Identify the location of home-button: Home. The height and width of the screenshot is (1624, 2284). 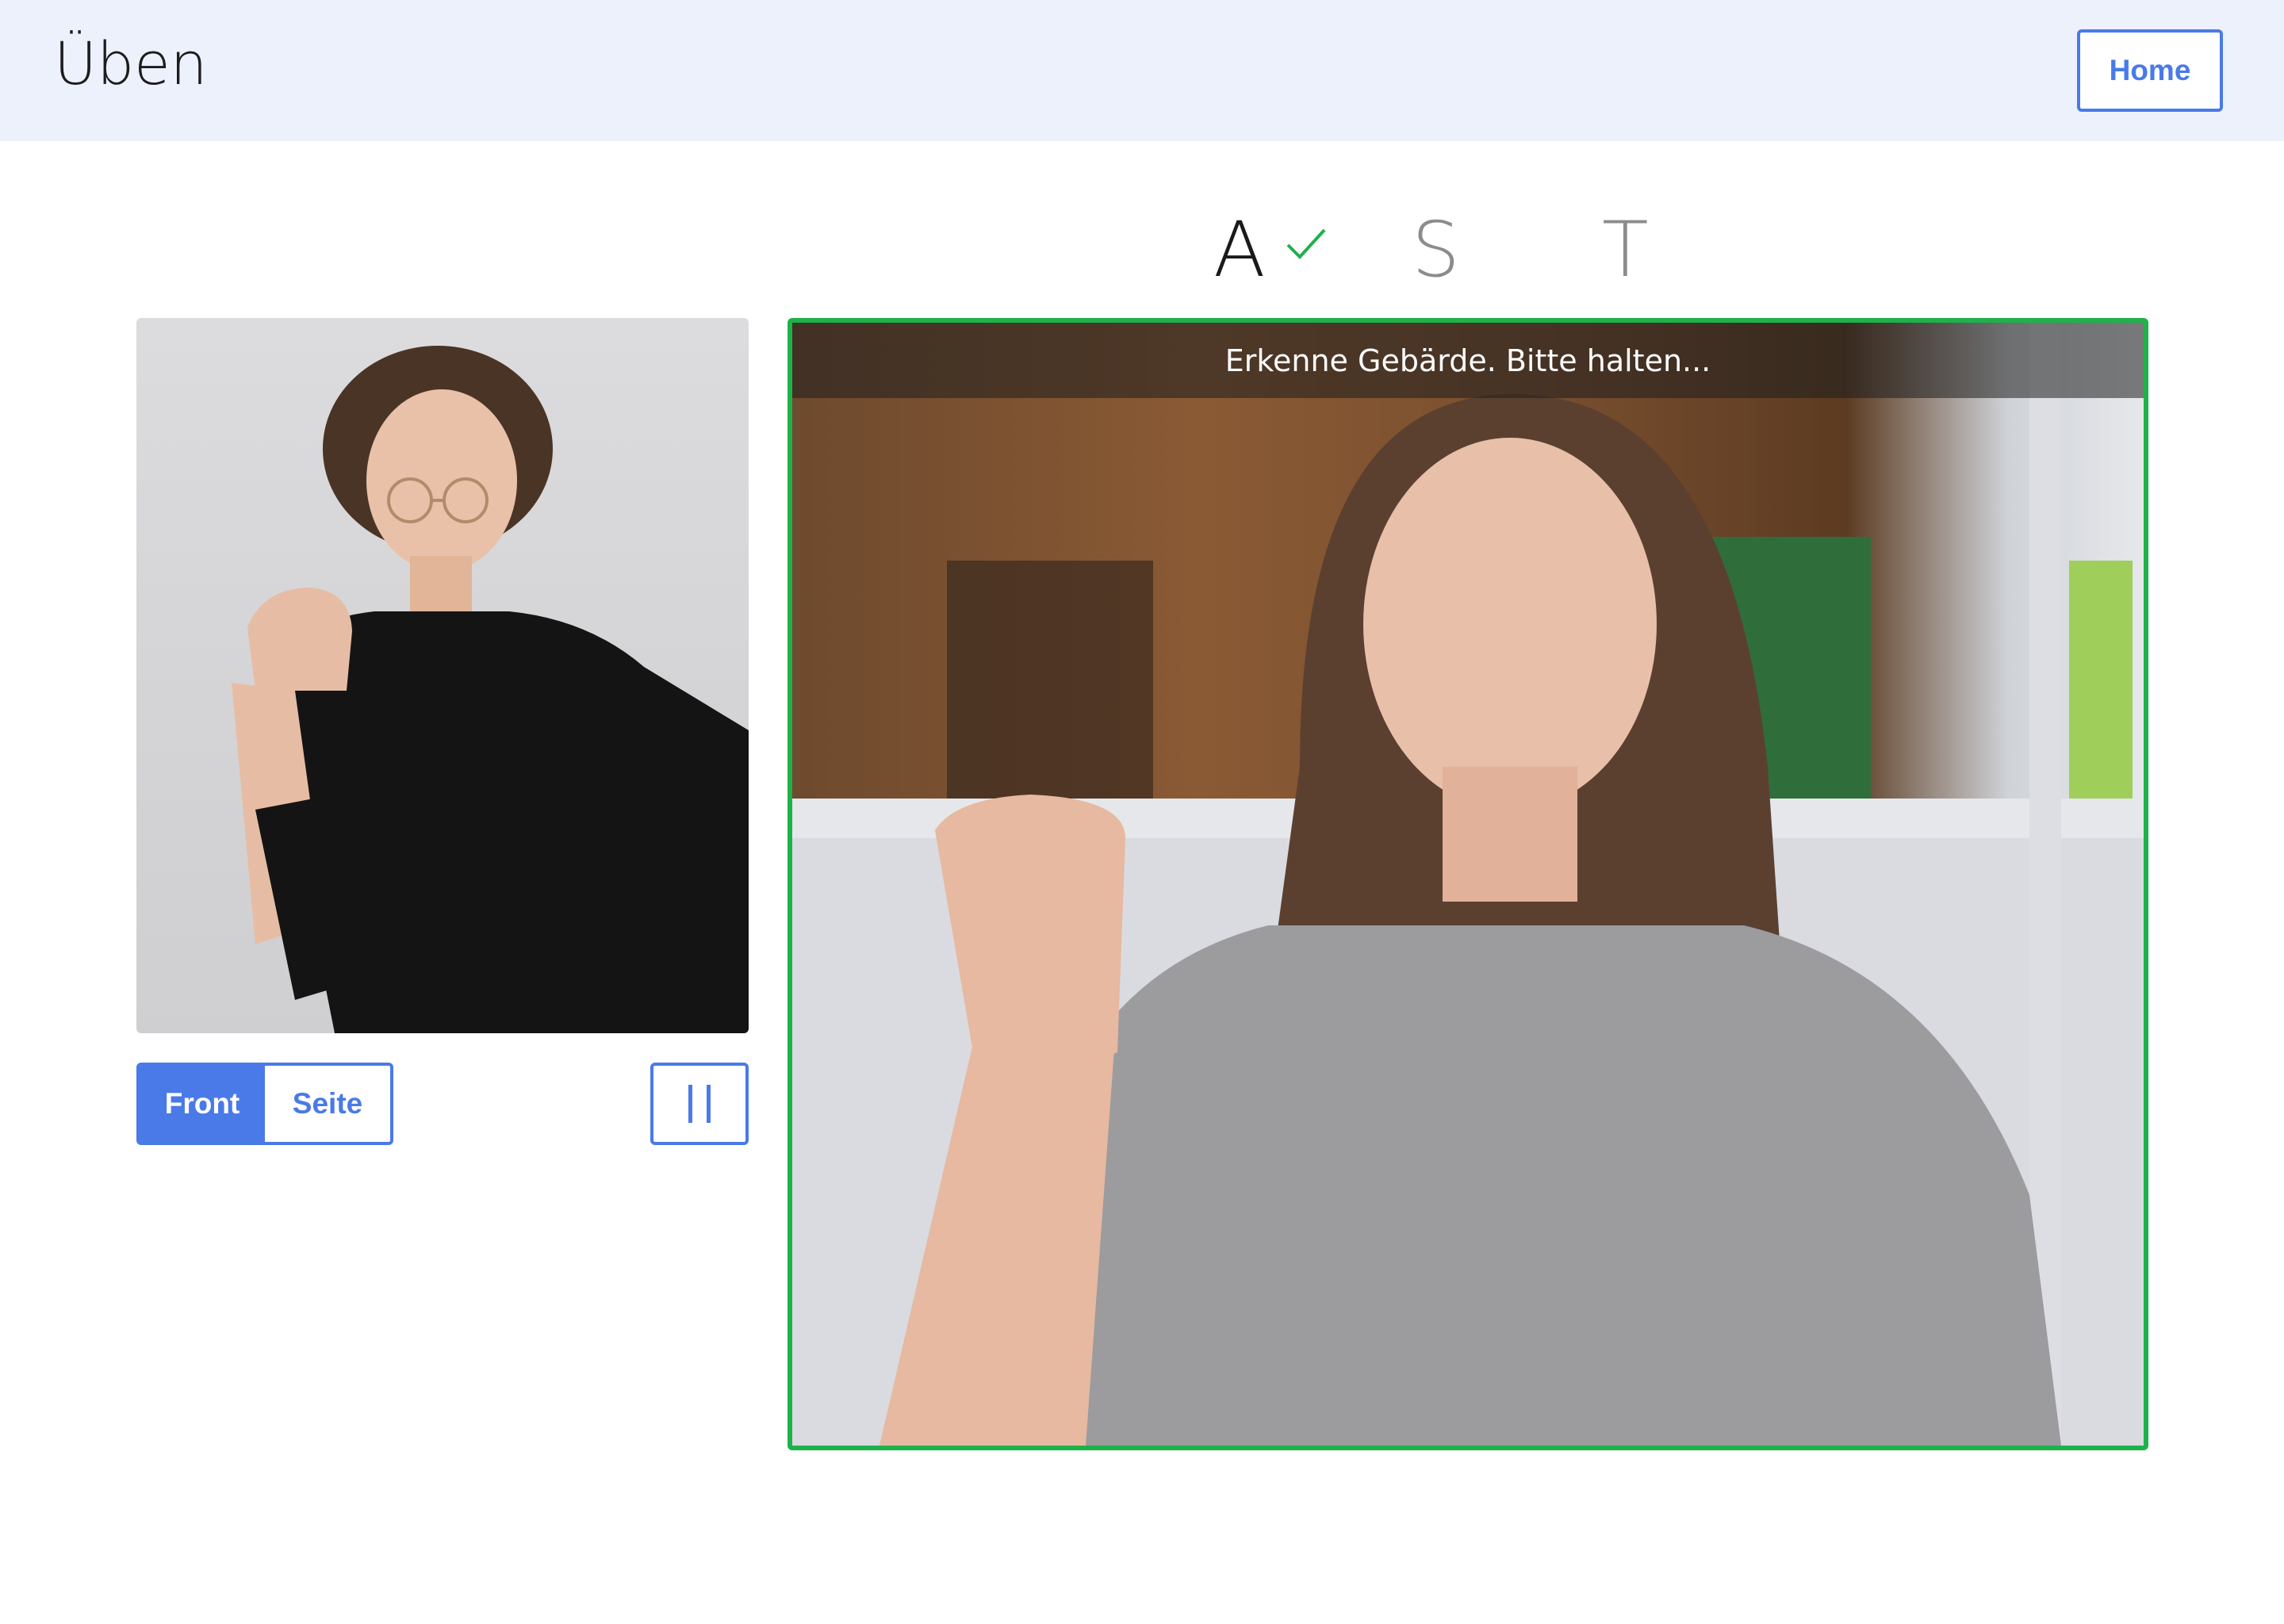
(2150, 70).